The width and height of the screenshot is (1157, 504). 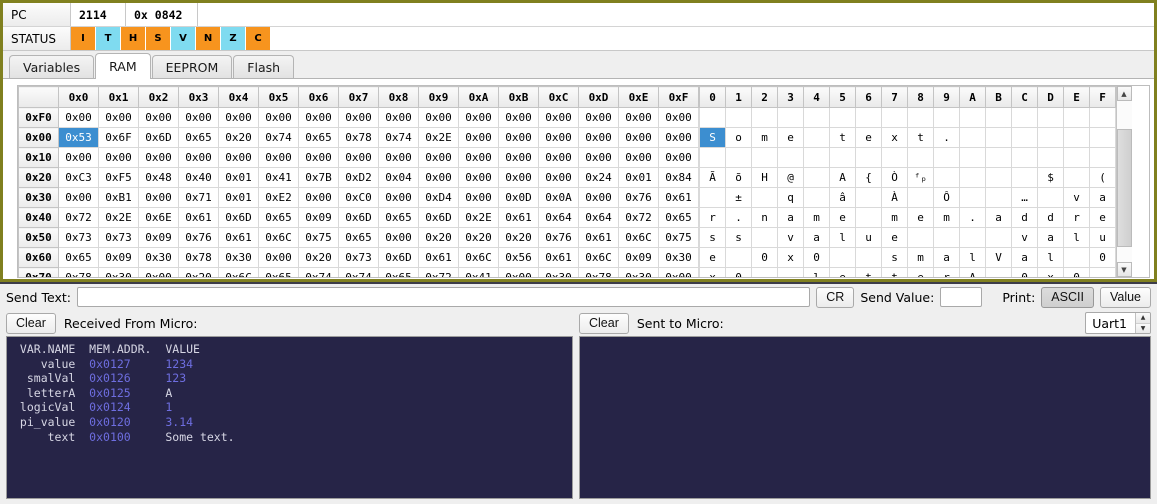 I want to click on spinner-up-icon: ▲, so click(x=1143, y=318).